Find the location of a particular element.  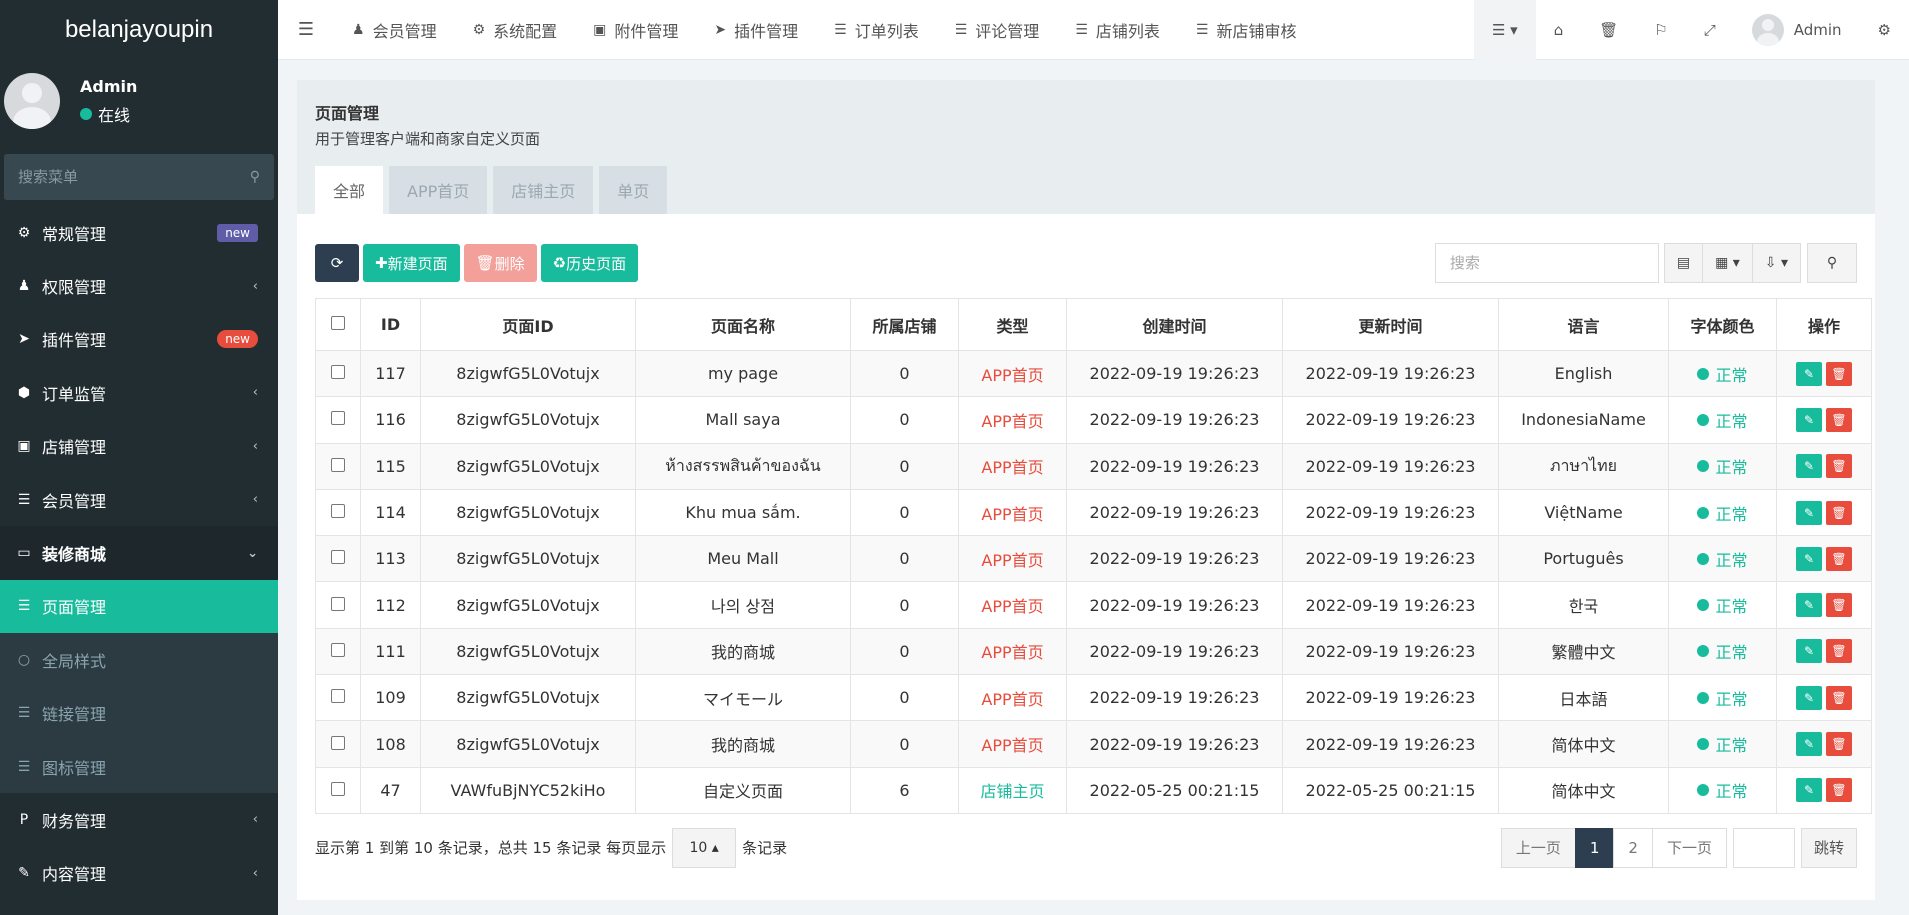

status-dot-icon is located at coordinates (1703, 558).